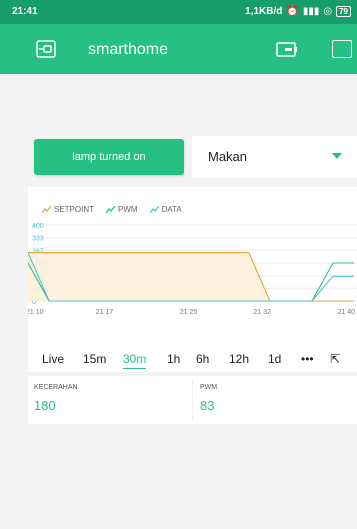 The height and width of the screenshot is (529, 357). What do you see at coordinates (207, 405) in the screenshot?
I see `display-value: 83` at bounding box center [207, 405].